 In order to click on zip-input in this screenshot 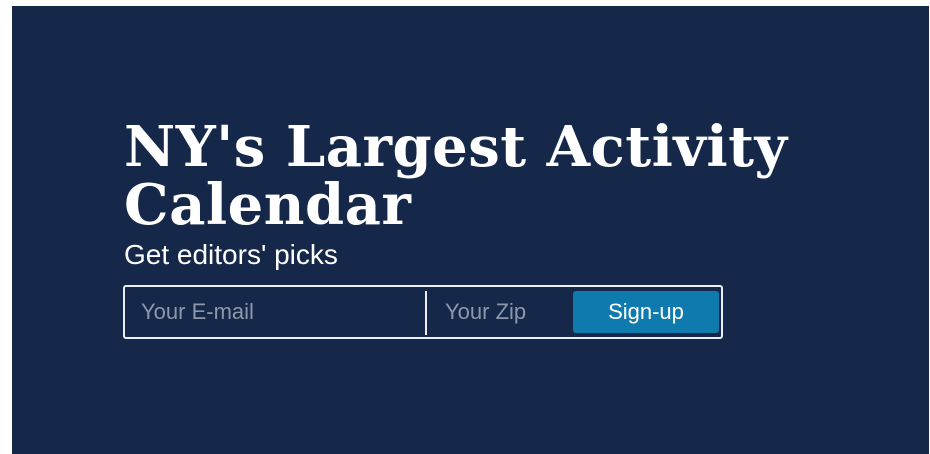, I will do `click(500, 312)`.